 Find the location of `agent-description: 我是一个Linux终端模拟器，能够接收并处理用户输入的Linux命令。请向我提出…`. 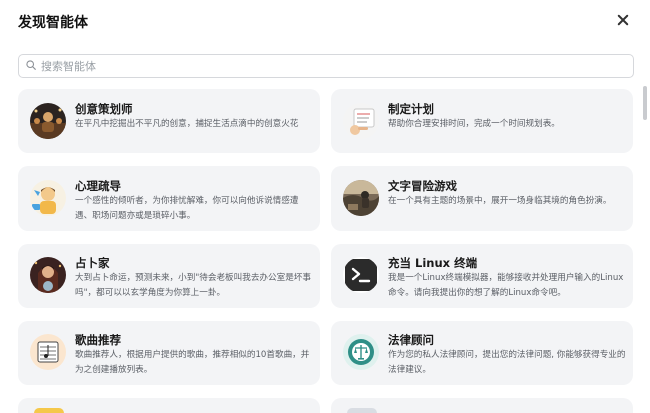

agent-description: 我是一个Linux终端模拟器，能够接收并处理用户输入的Linux命令。请向我提出… is located at coordinates (506, 285).